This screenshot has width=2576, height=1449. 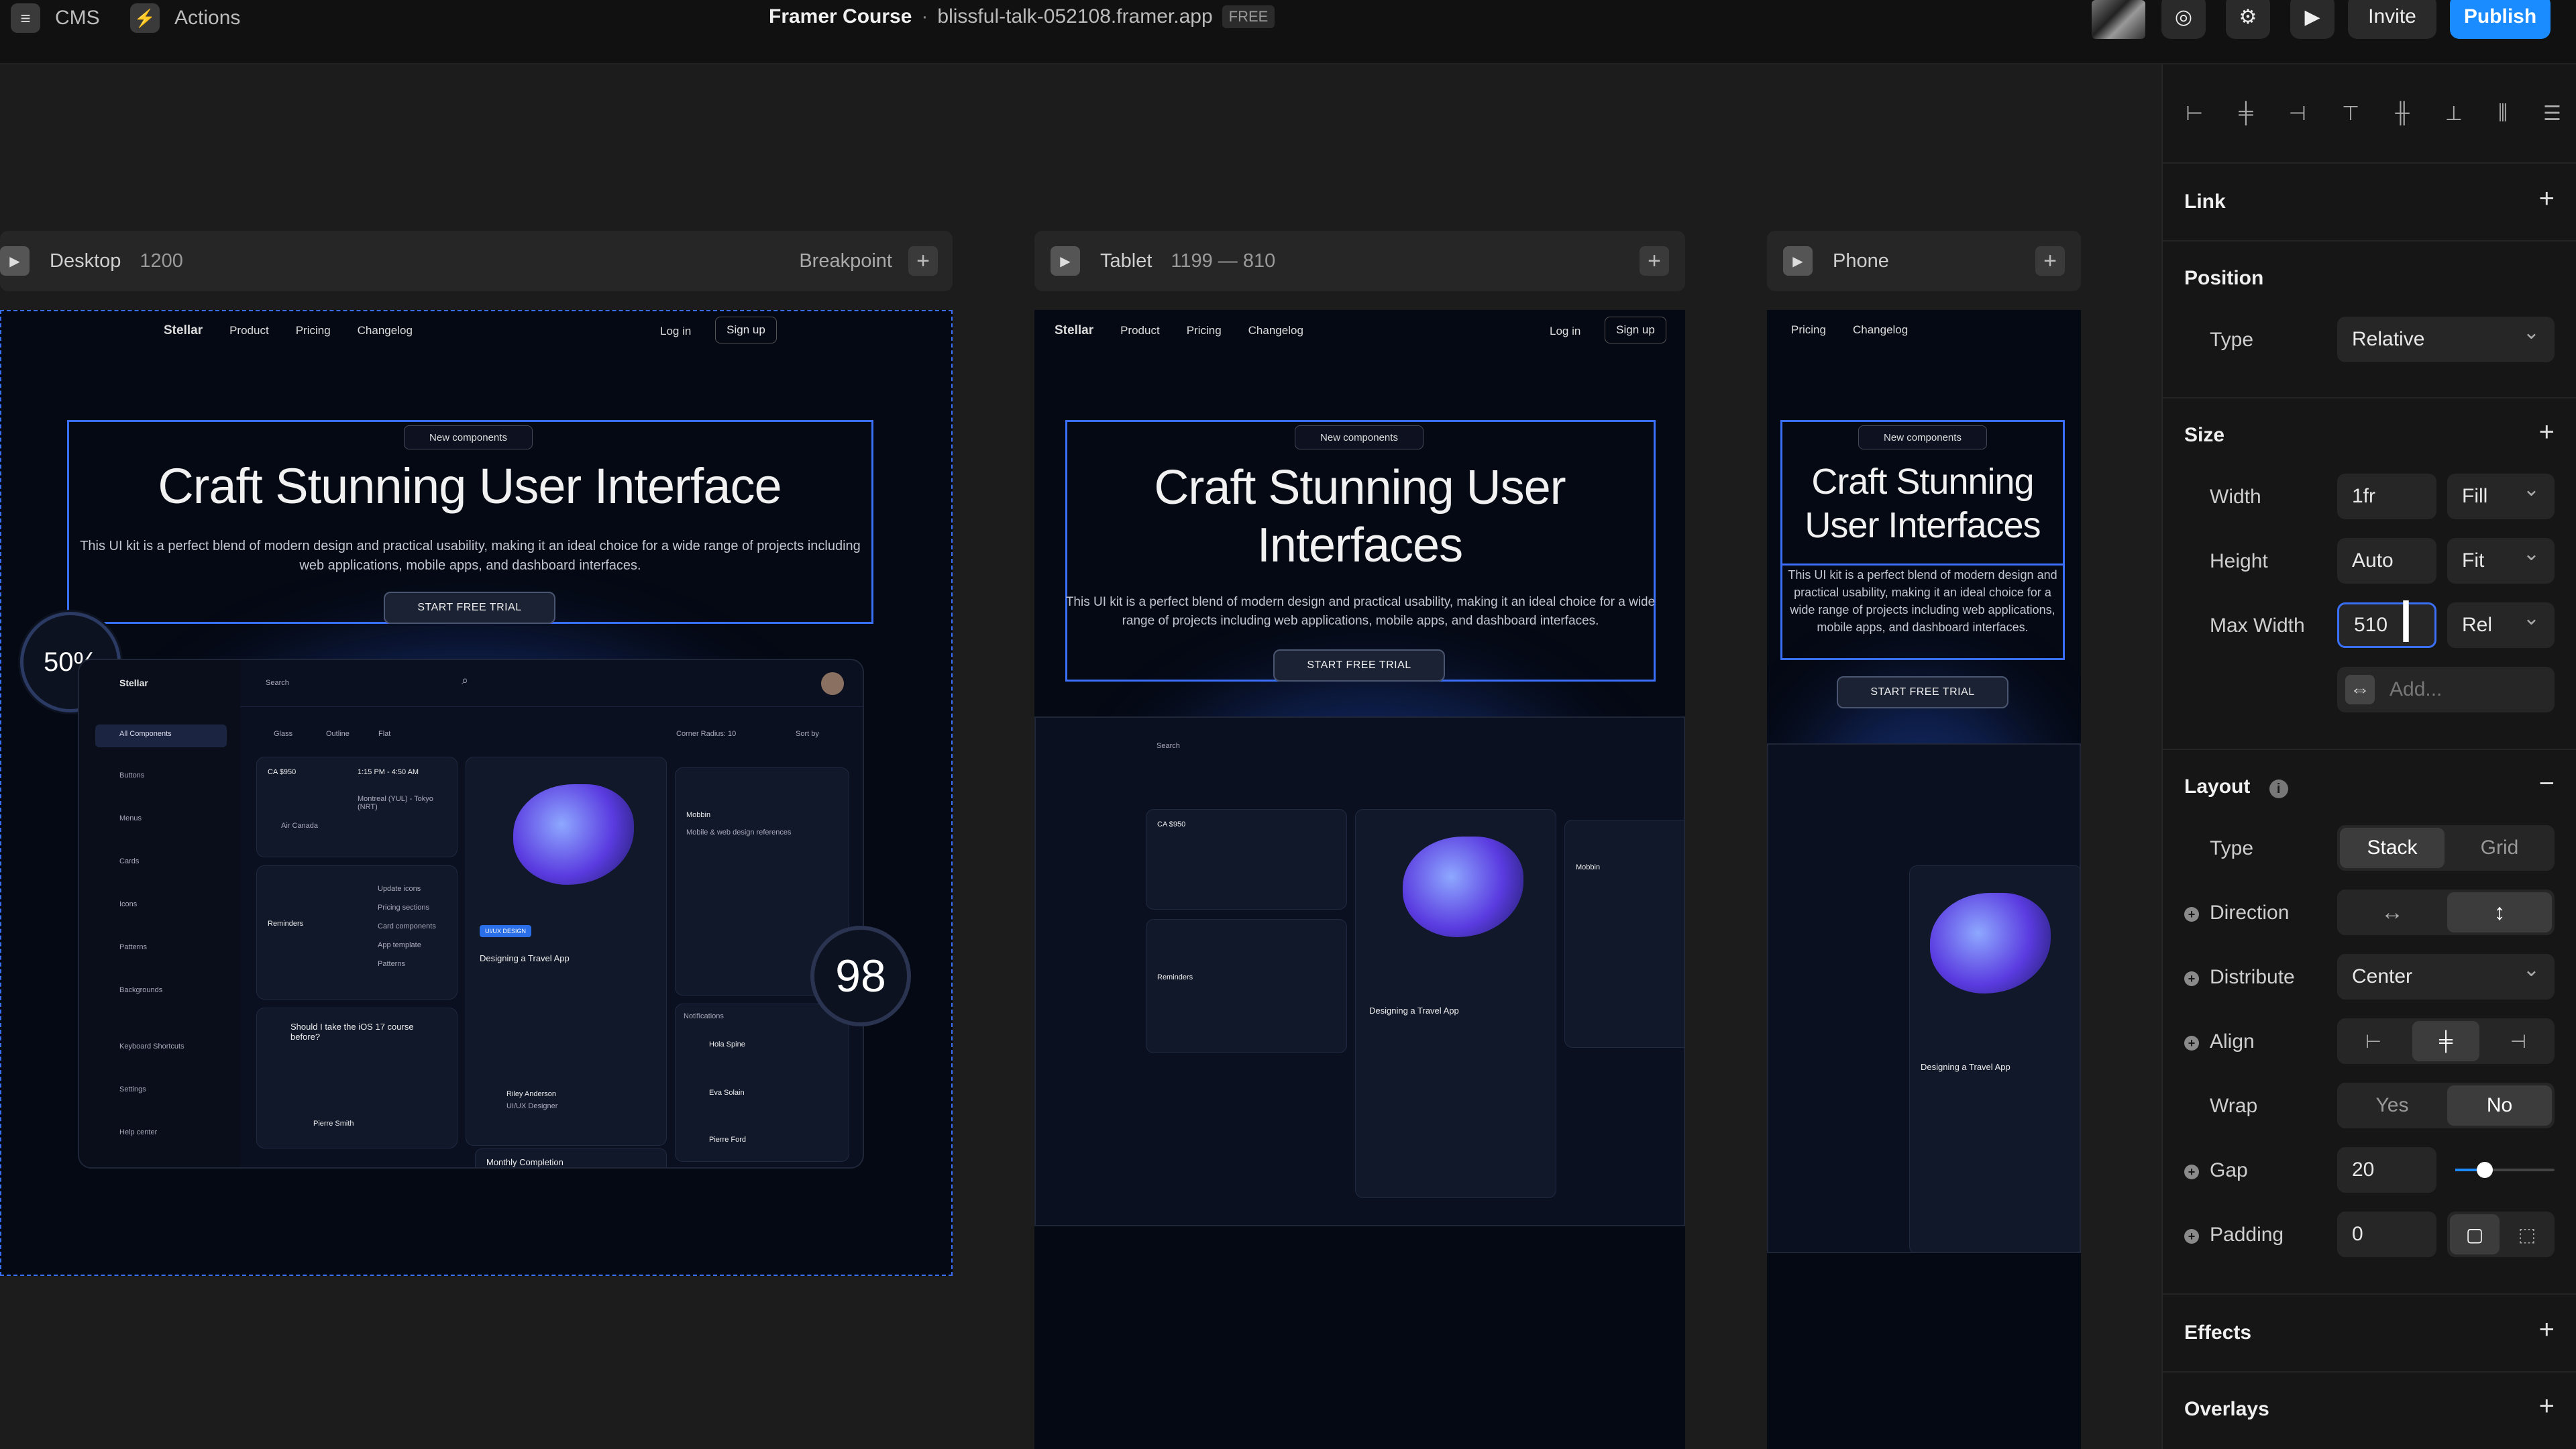 What do you see at coordinates (2446, 977) in the screenshot?
I see `distribute-select: Center` at bounding box center [2446, 977].